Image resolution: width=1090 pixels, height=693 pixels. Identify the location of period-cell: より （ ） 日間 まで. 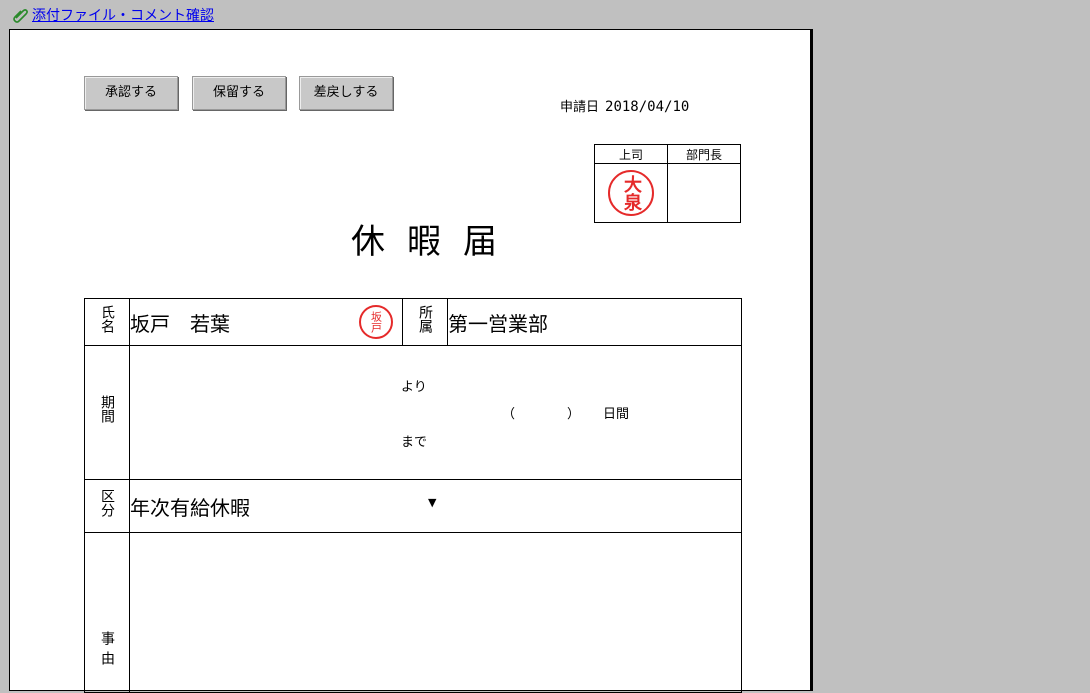
(435, 412).